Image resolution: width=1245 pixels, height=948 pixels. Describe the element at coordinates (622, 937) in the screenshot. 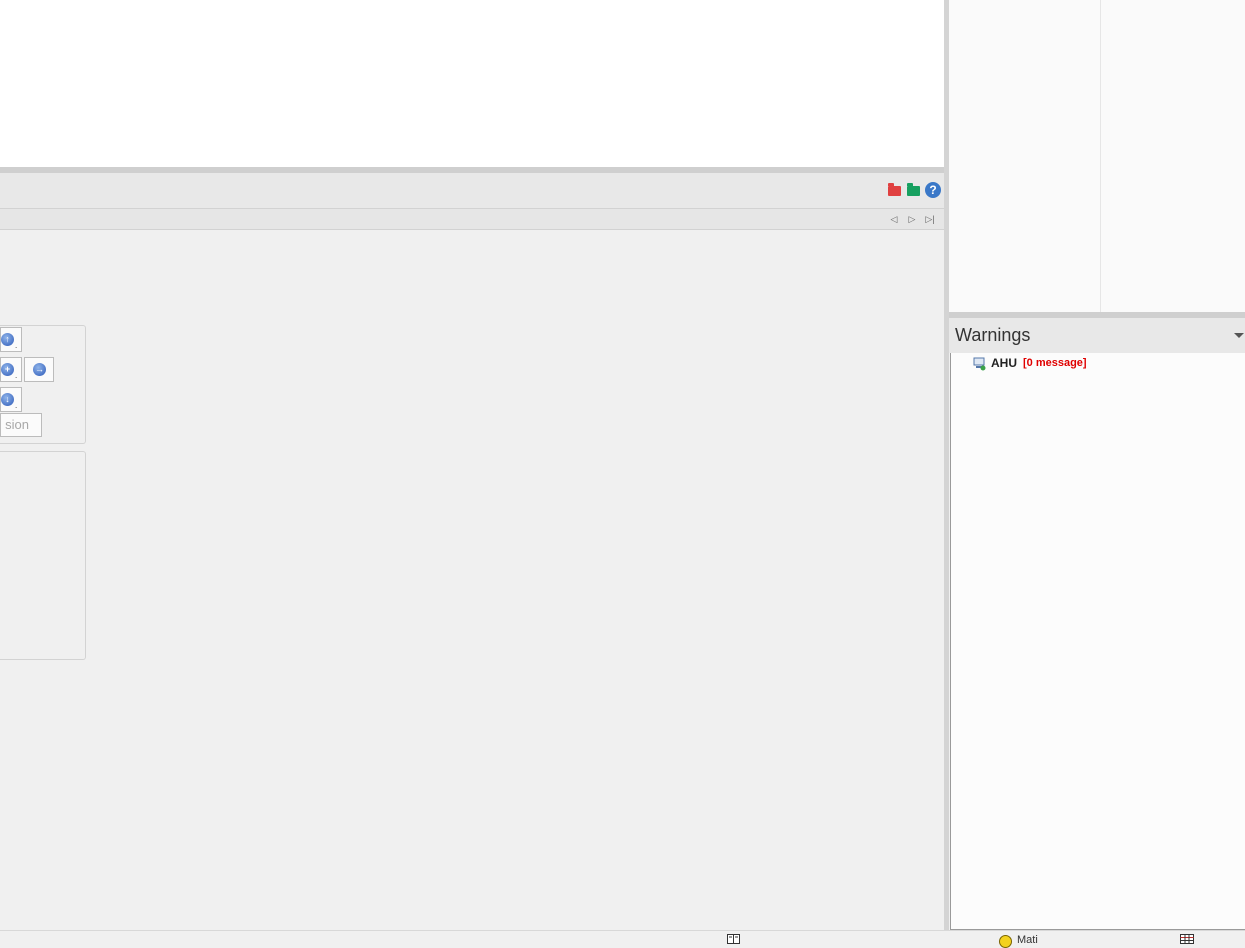

I see `status-bar` at that location.